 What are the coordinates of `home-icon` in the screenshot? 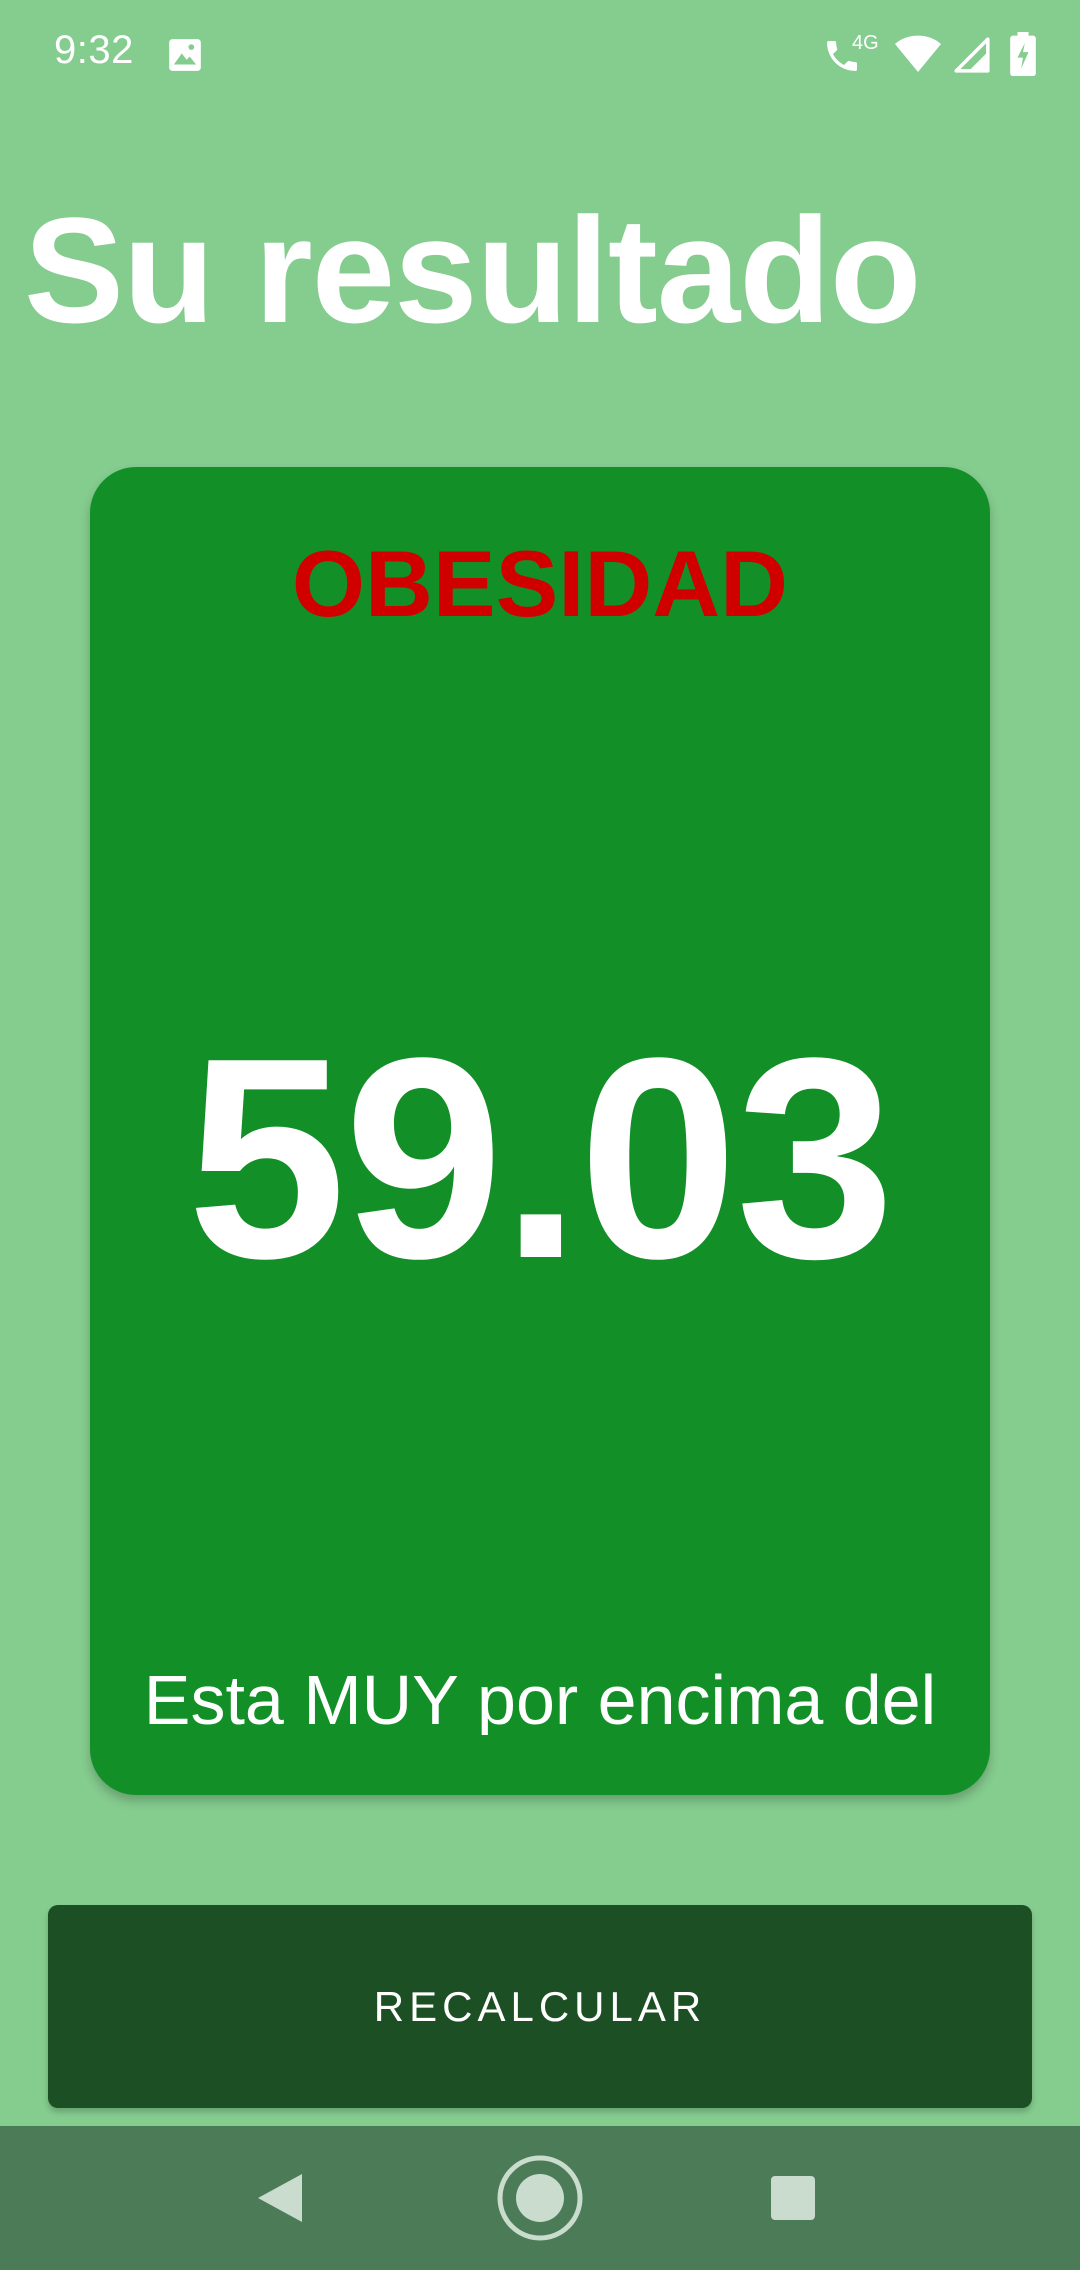 It's located at (540, 2198).